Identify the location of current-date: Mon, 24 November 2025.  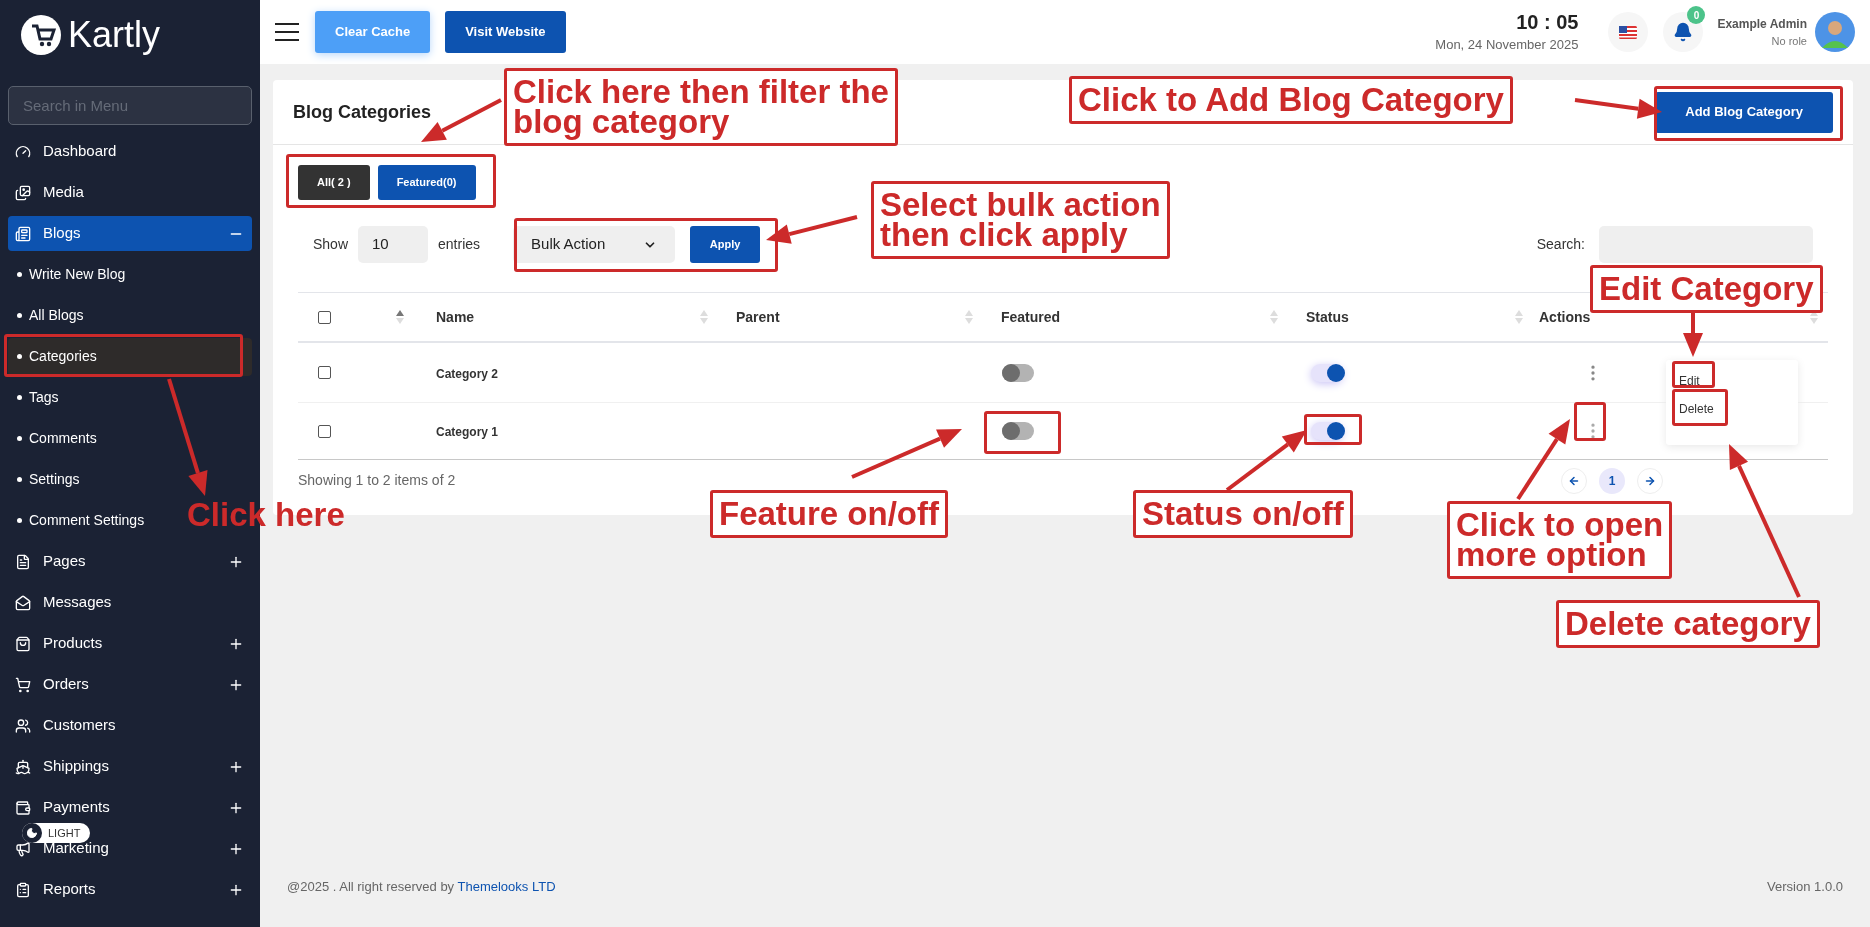
(1507, 44).